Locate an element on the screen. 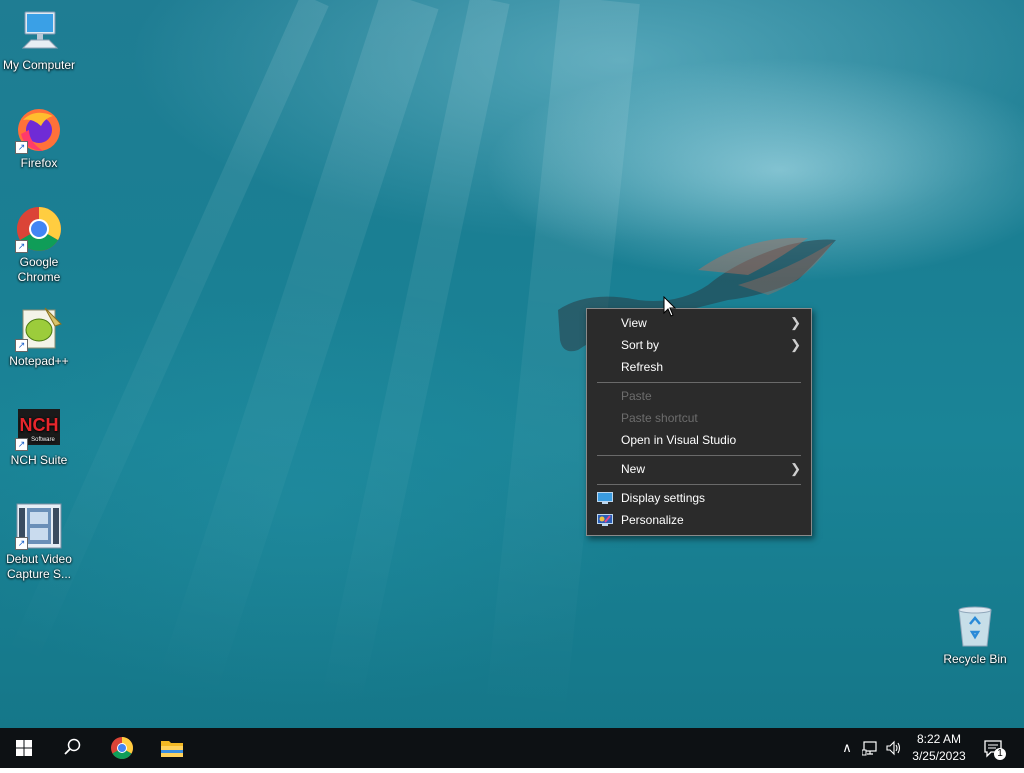 This screenshot has width=1024, height=773. menu-item-label: Refresh is located at coordinates (642, 367).